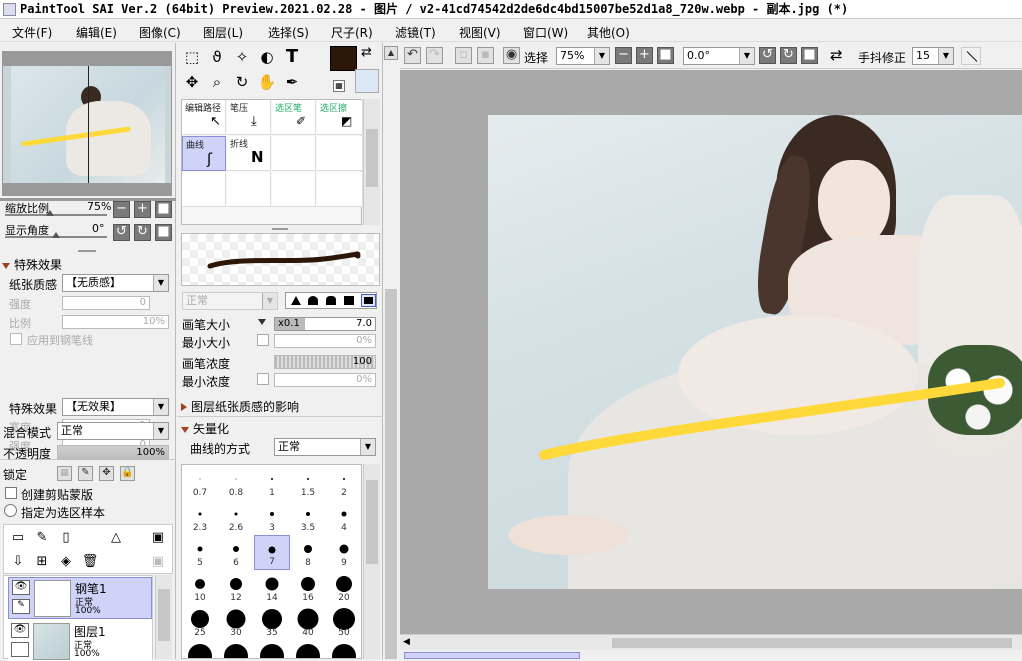 The image size is (1022, 661). What do you see at coordinates (249, 117) in the screenshot?
I see `tool-pressure: 笔压 ⤓` at bounding box center [249, 117].